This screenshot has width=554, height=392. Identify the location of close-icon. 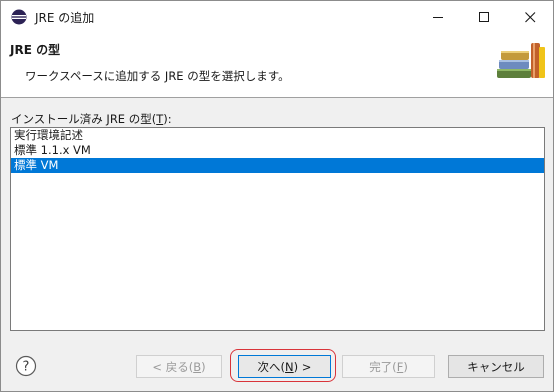
(529, 16).